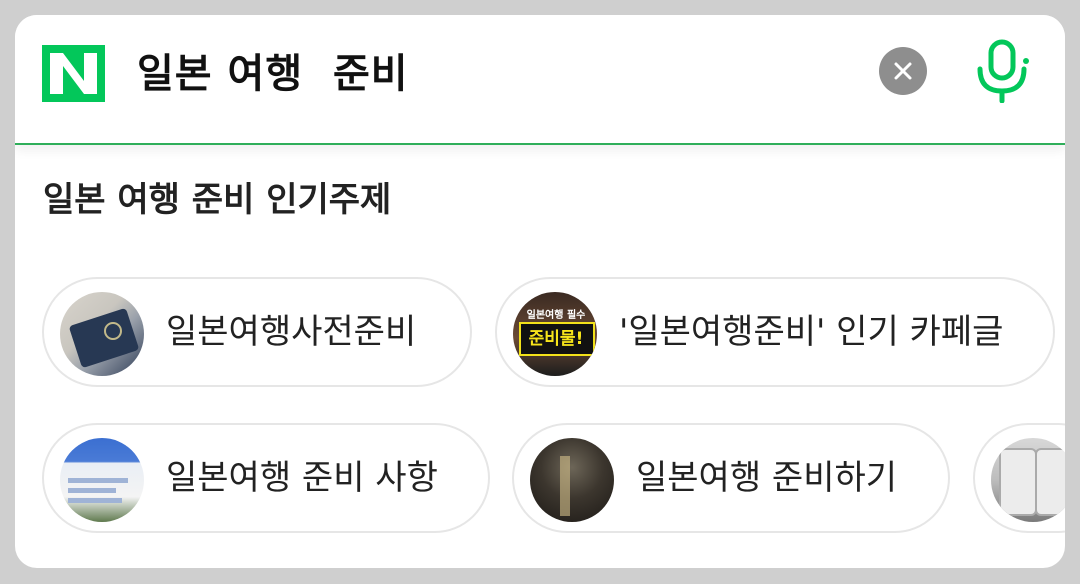 The image size is (1080, 584). Describe the element at coordinates (767, 478) in the screenshot. I see `topic-chip-label: 일본여행 준비하기` at that location.